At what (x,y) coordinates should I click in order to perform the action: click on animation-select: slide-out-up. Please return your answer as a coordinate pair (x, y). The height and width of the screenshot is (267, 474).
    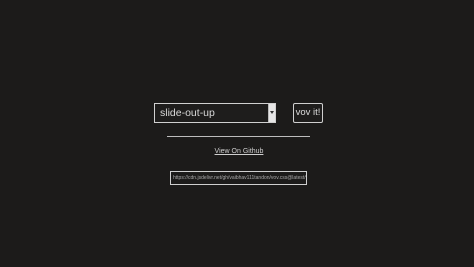
    Looking at the image, I should click on (215, 113).